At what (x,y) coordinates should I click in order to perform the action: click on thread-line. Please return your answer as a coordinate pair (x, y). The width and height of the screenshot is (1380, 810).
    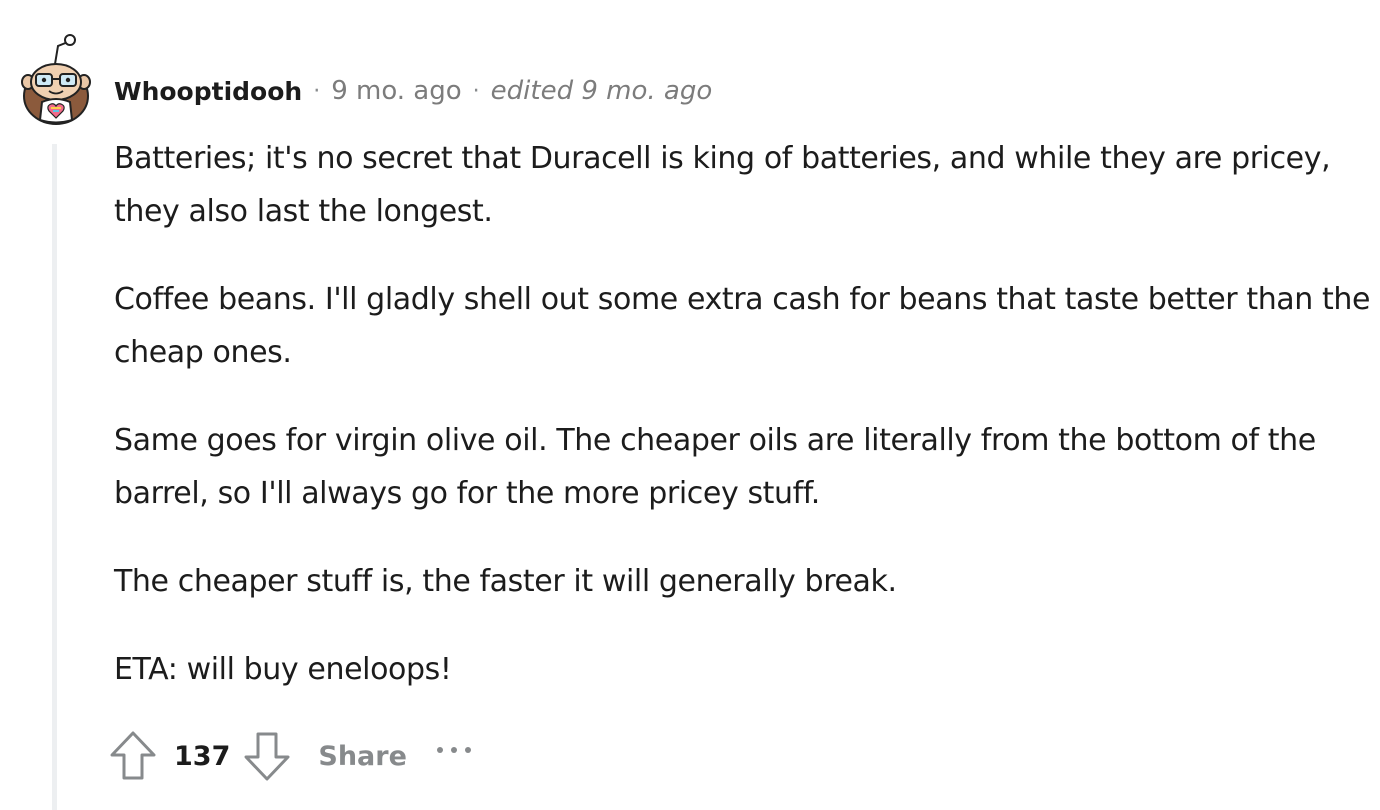
    Looking at the image, I should click on (54, 477).